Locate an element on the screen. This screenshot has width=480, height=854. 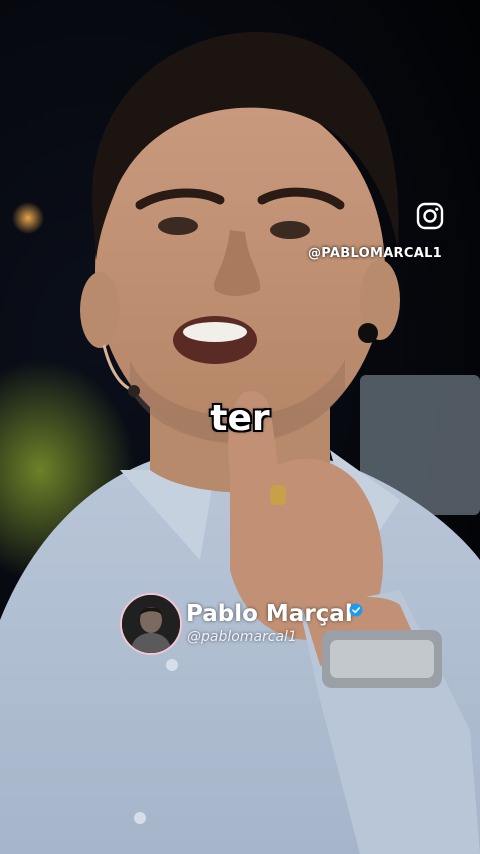
profile-badge: Pablo Marçal @pablomarcal1 is located at coordinates (255, 624).